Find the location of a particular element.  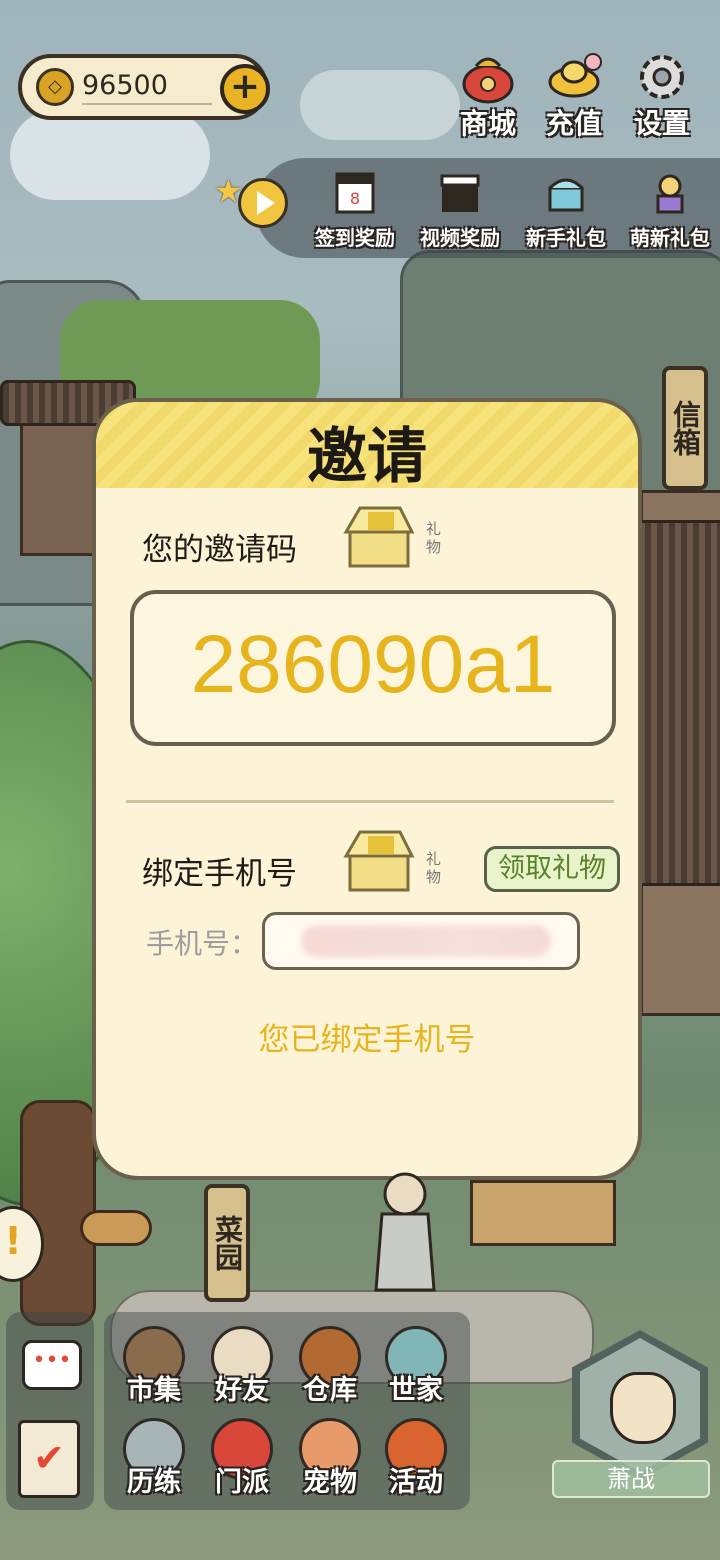

settings-button: 设置 is located at coordinates (662, 96).